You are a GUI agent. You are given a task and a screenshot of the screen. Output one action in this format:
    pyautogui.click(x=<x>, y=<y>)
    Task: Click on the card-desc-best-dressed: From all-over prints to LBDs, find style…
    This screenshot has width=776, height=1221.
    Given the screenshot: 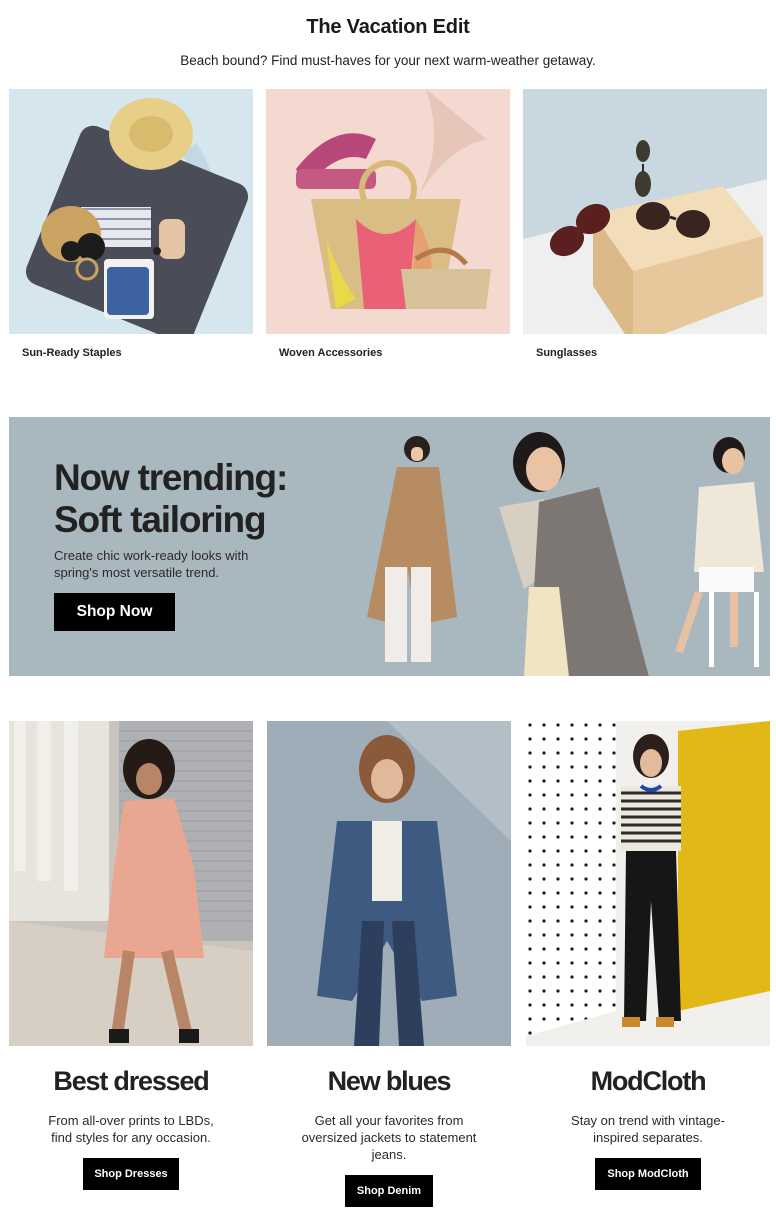 What is the action you would take?
    pyautogui.click(x=131, y=1129)
    